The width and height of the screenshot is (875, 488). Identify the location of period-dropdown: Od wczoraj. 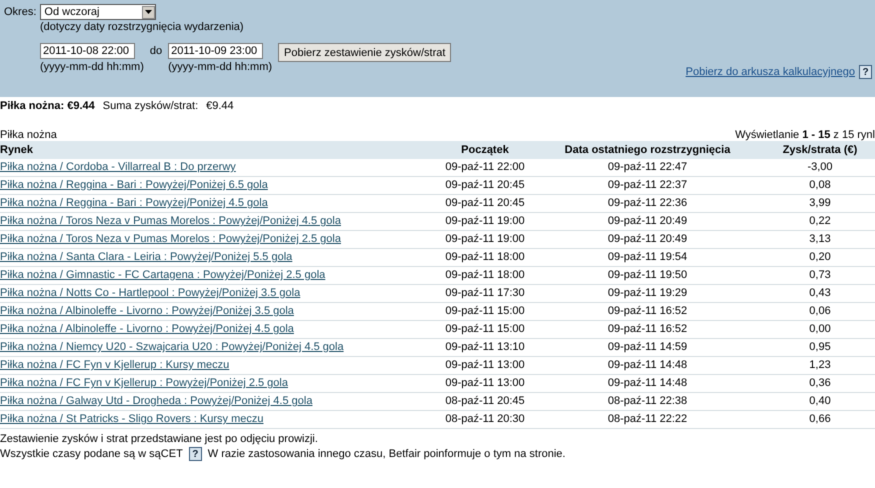
(98, 12).